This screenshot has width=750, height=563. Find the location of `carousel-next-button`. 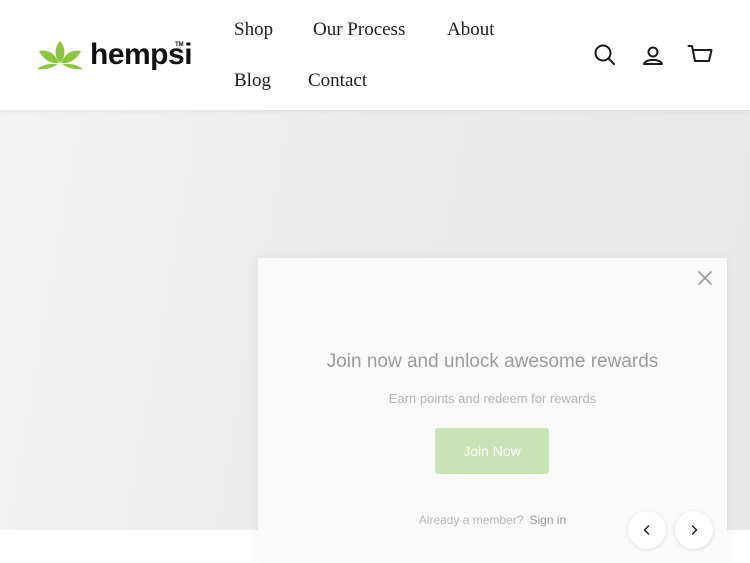

carousel-next-button is located at coordinates (694, 530).